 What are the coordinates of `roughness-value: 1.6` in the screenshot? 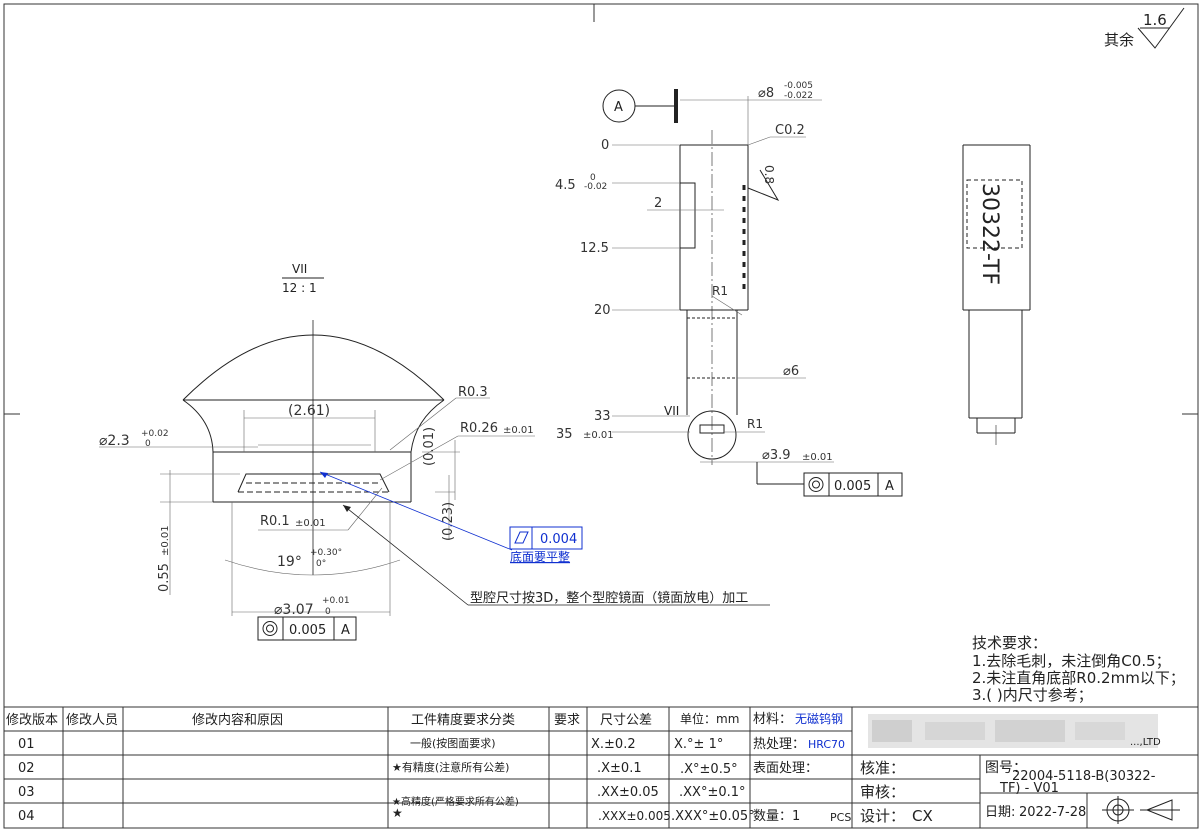 It's located at (1155, 20).